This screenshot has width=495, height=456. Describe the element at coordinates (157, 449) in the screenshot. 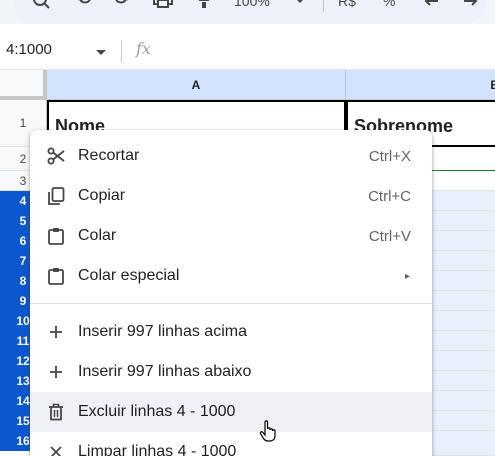

I see `menu-item-label: Limpar linhas 4 - 1000` at that location.